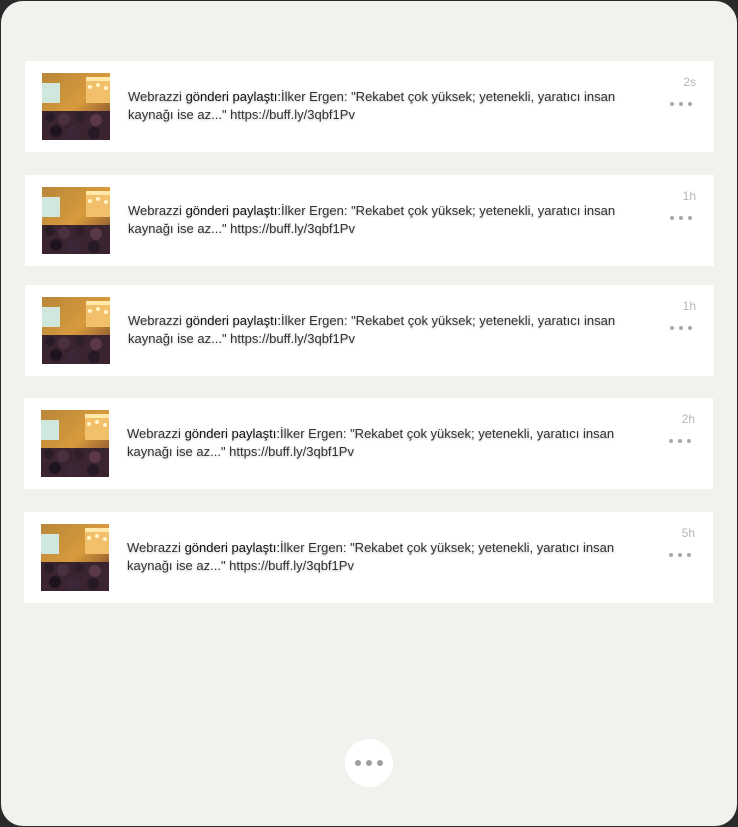  I want to click on post-time: 2h, so click(688, 419).